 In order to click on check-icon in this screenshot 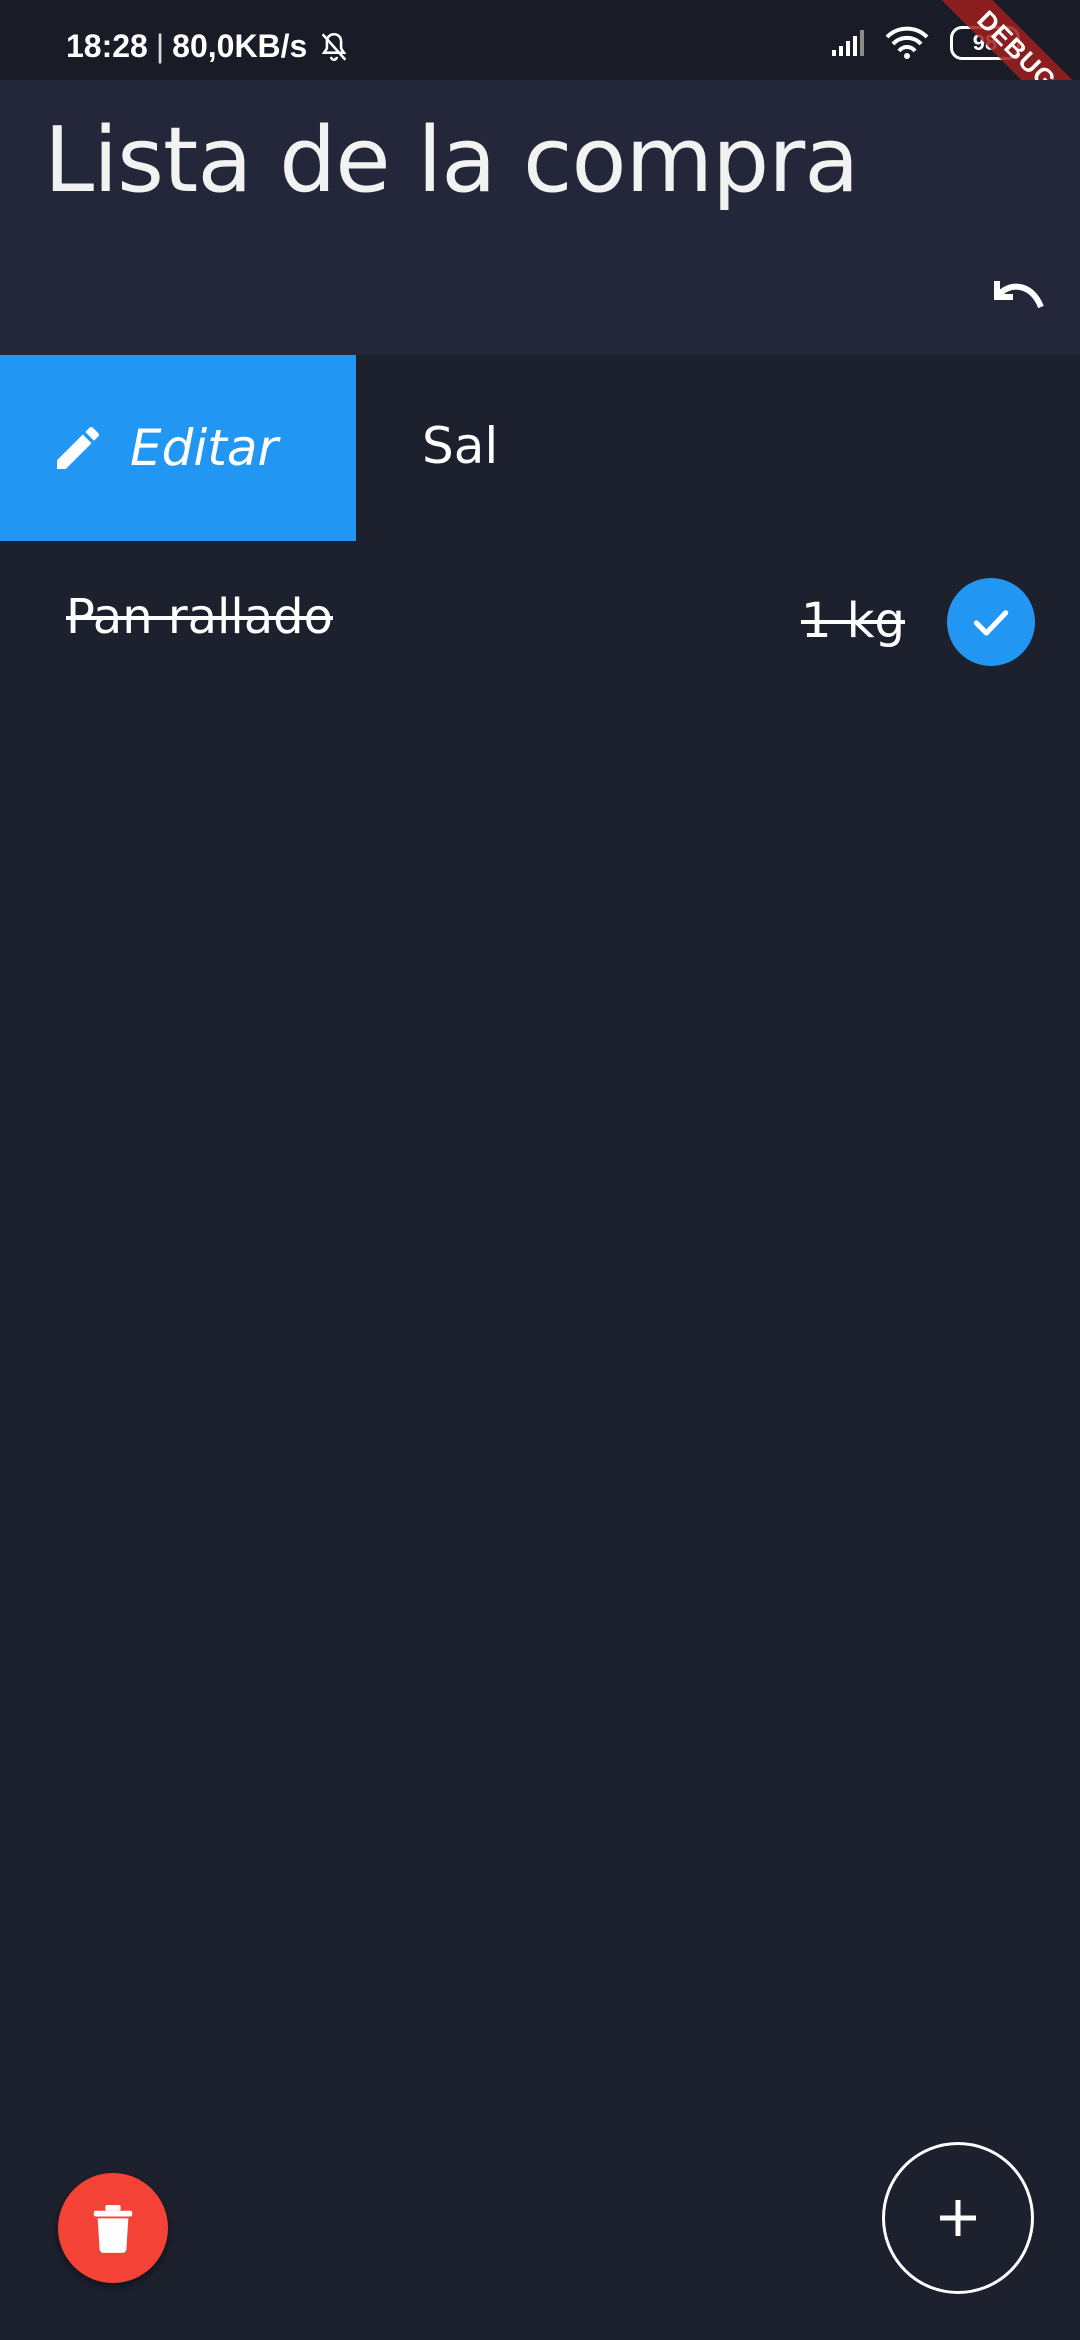, I will do `click(991, 623)`.